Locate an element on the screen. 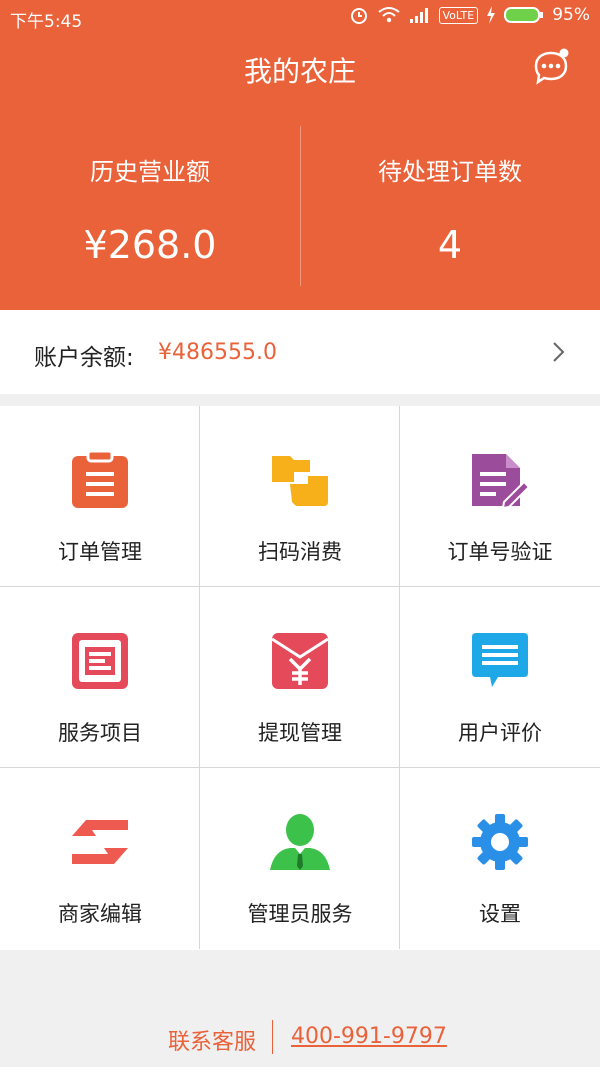  comment-bubble-icon is located at coordinates (500, 660).